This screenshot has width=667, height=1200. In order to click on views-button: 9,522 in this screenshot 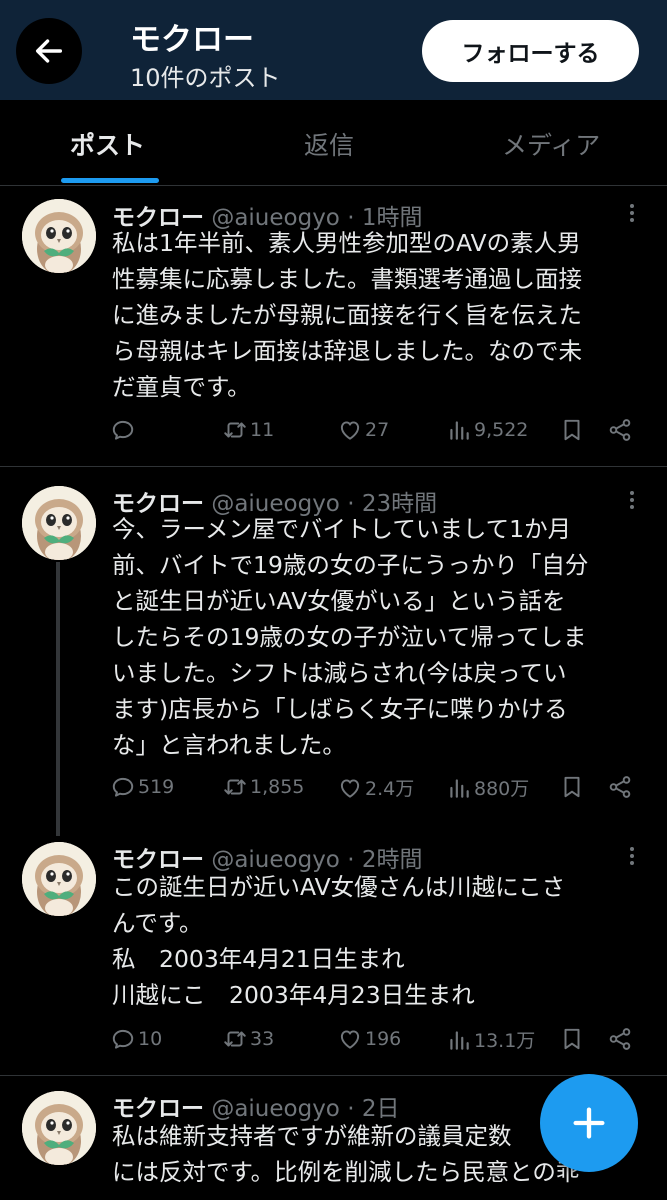, I will do `click(487, 430)`.